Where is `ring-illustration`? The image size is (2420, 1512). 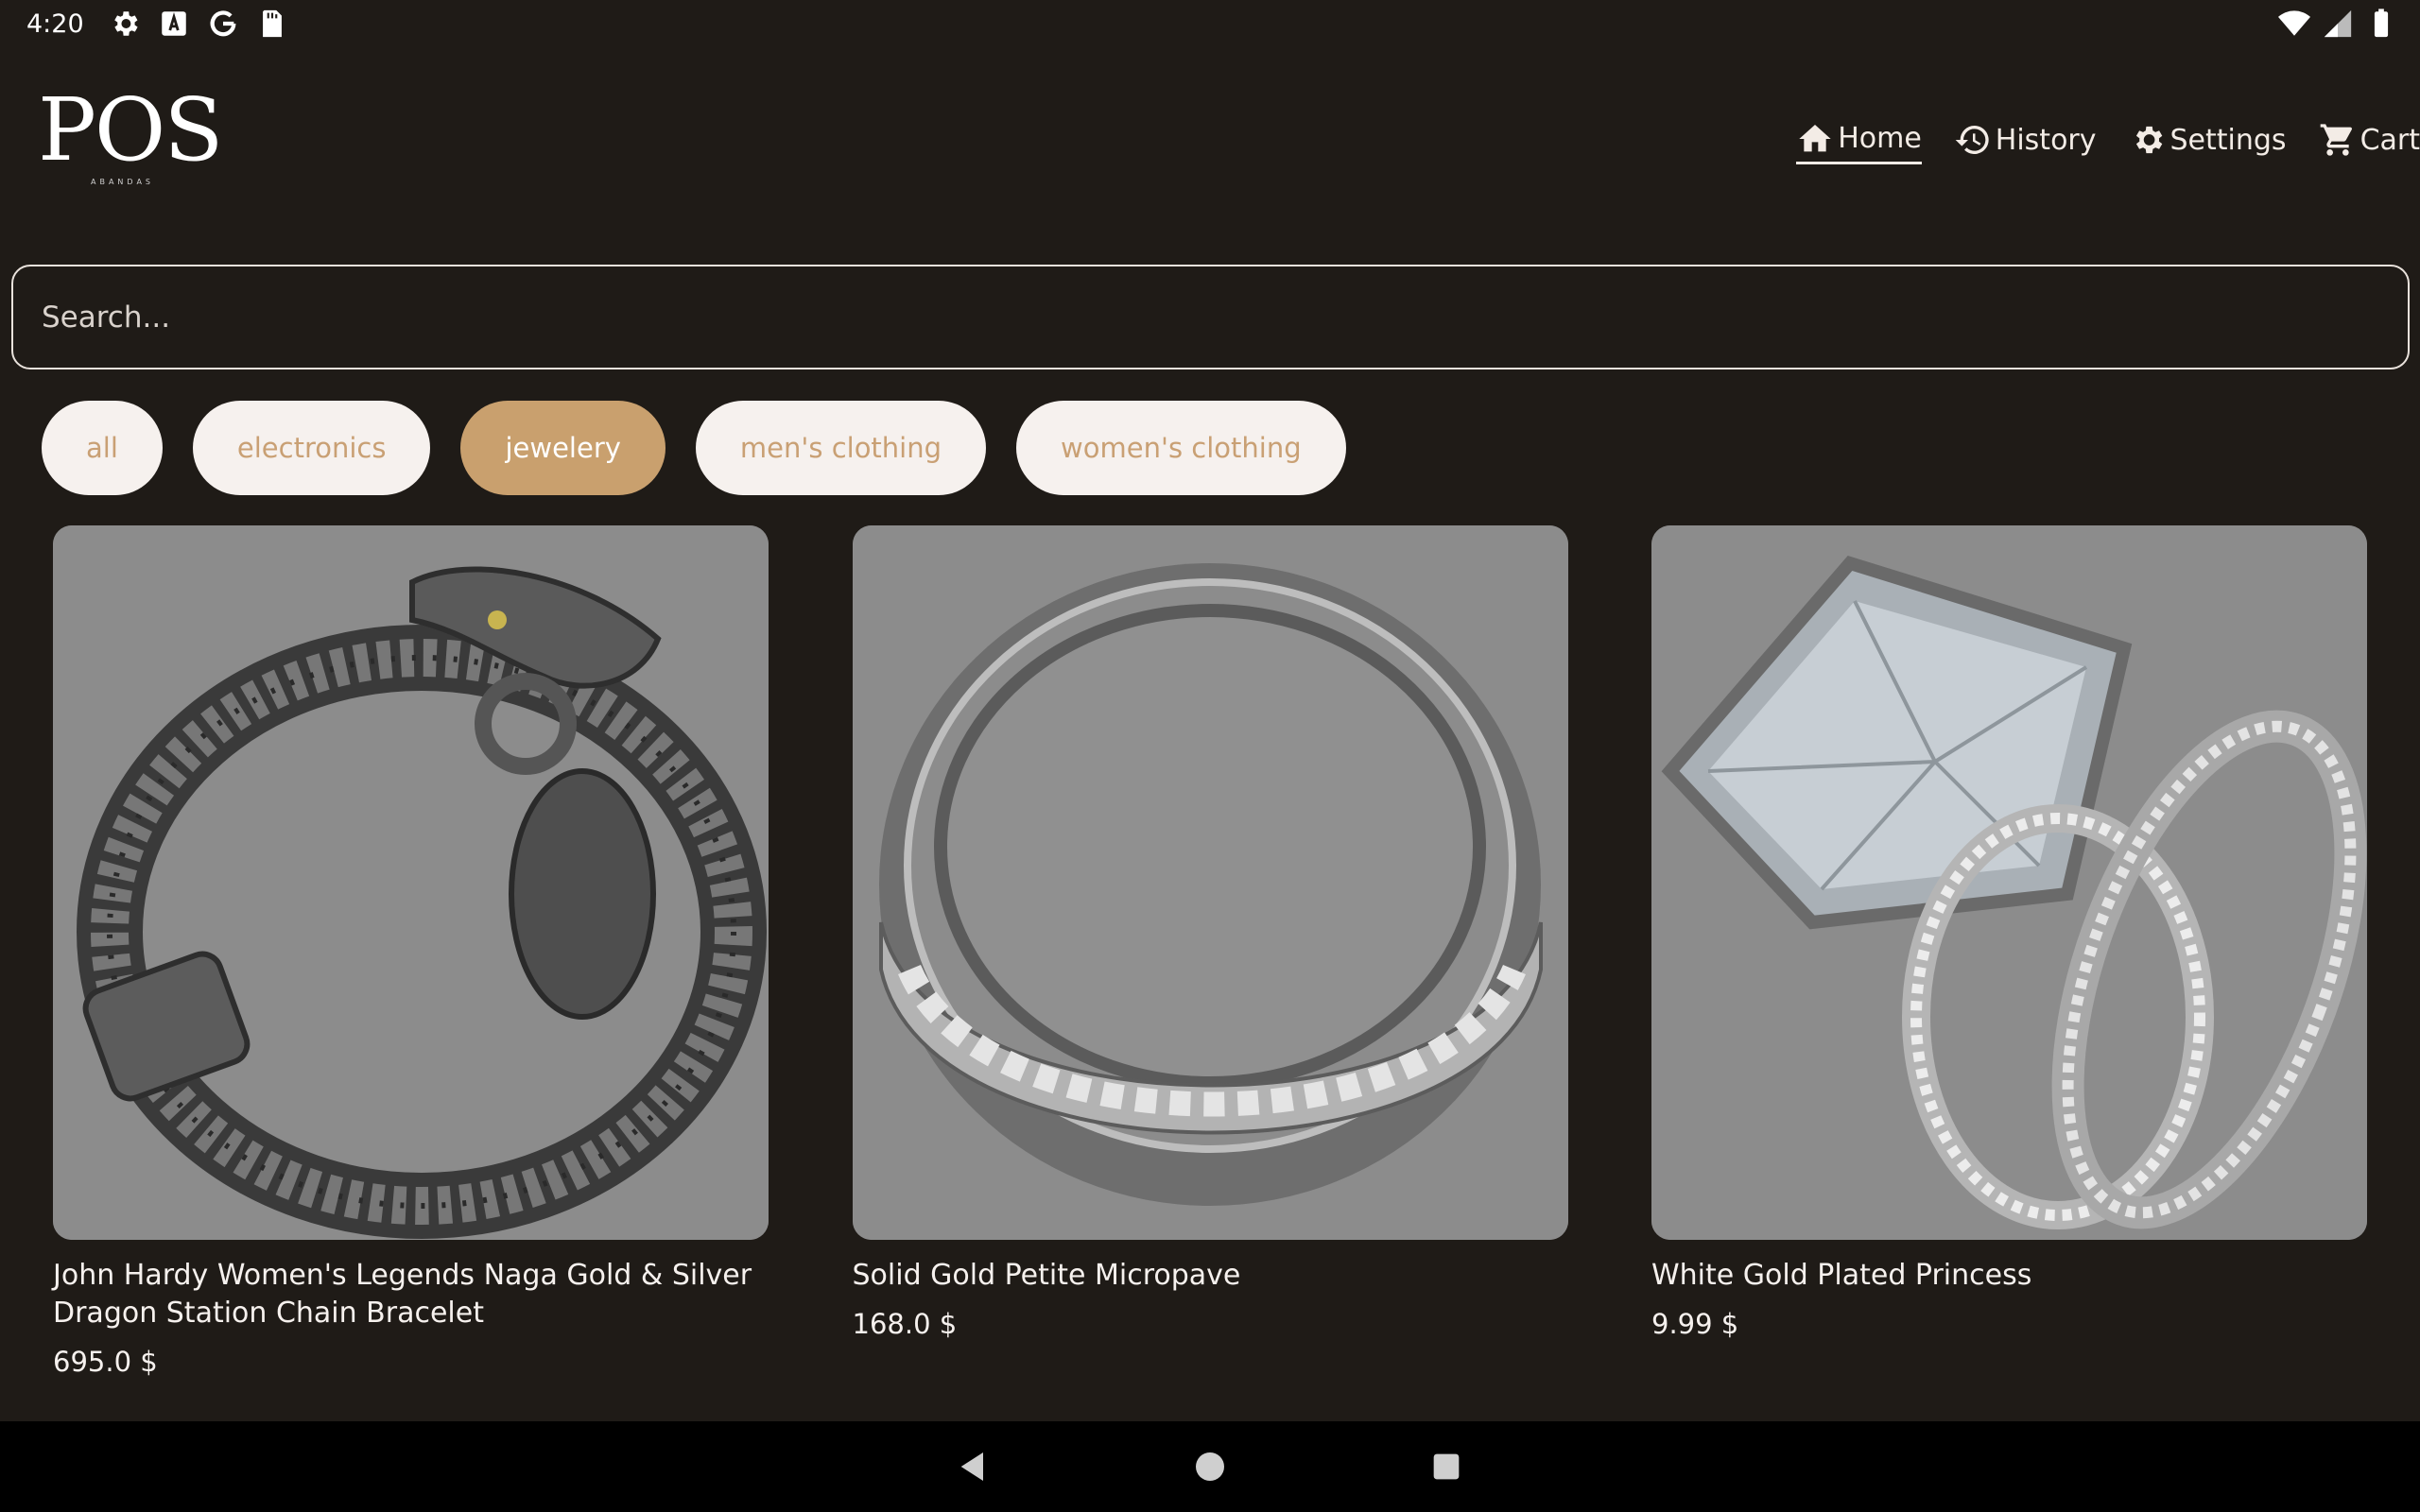
ring-illustration is located at coordinates (1210, 882).